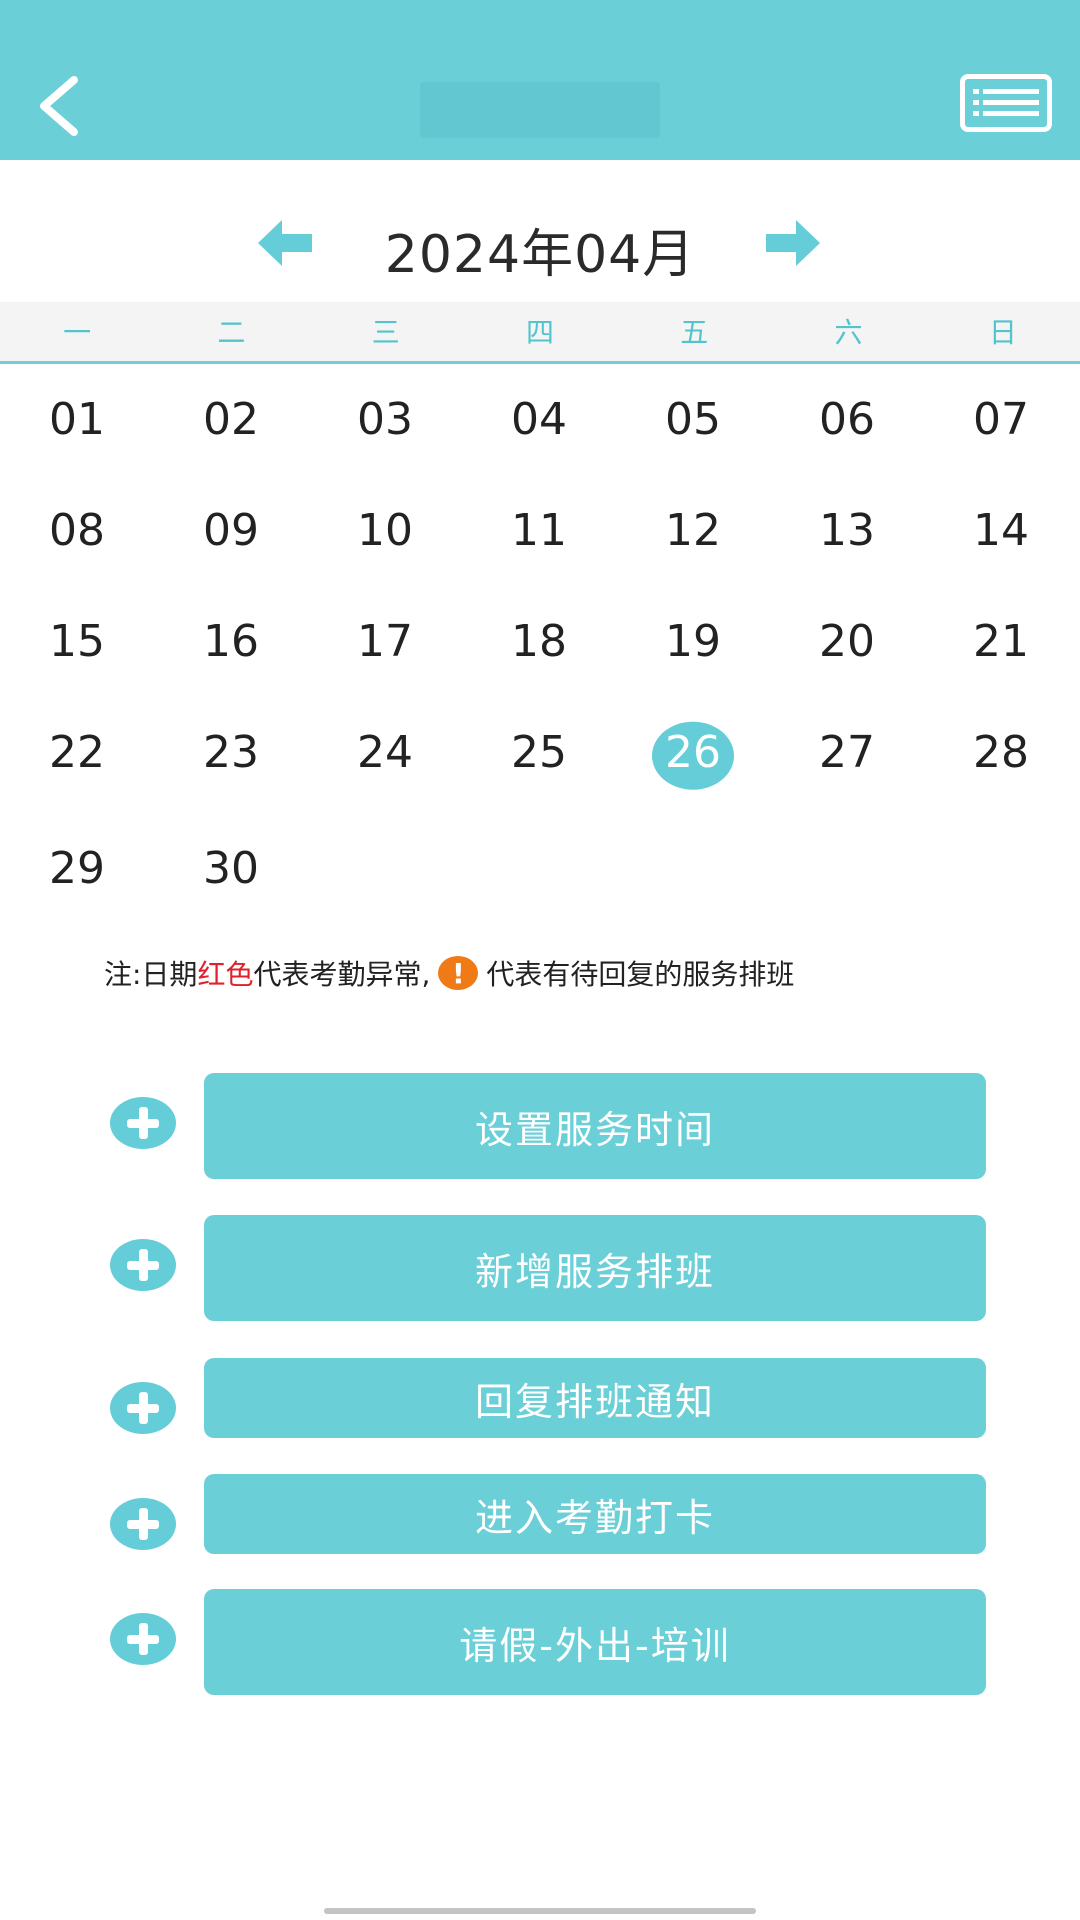  What do you see at coordinates (595, 1268) in the screenshot?
I see `action-button: 新增服务排班` at bounding box center [595, 1268].